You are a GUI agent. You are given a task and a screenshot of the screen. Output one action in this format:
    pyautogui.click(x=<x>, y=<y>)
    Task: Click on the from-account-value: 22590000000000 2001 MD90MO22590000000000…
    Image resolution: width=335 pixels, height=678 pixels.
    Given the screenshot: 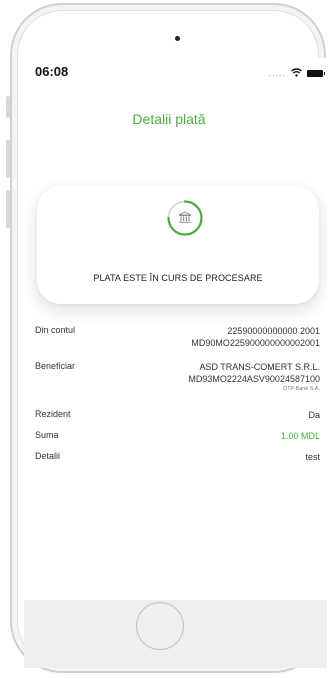 What is the action you would take?
    pyautogui.click(x=255, y=337)
    